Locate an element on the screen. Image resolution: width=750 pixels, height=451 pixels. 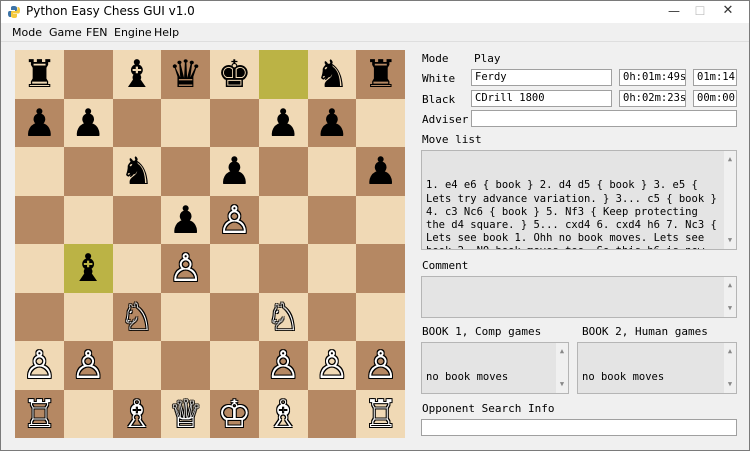
menu-help: Help is located at coordinates (166, 32).